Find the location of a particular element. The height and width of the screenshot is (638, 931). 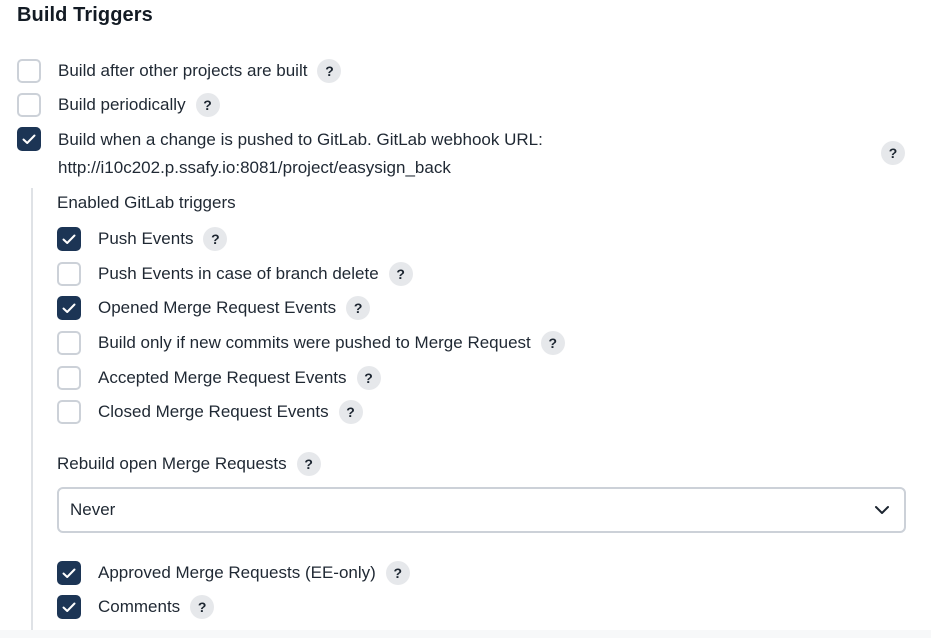

closed-merge-request-events-checkbox is located at coordinates (69, 412).